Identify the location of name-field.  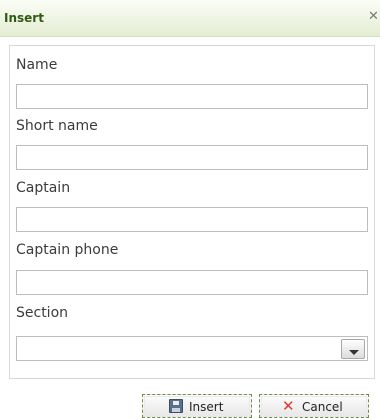
(192, 96).